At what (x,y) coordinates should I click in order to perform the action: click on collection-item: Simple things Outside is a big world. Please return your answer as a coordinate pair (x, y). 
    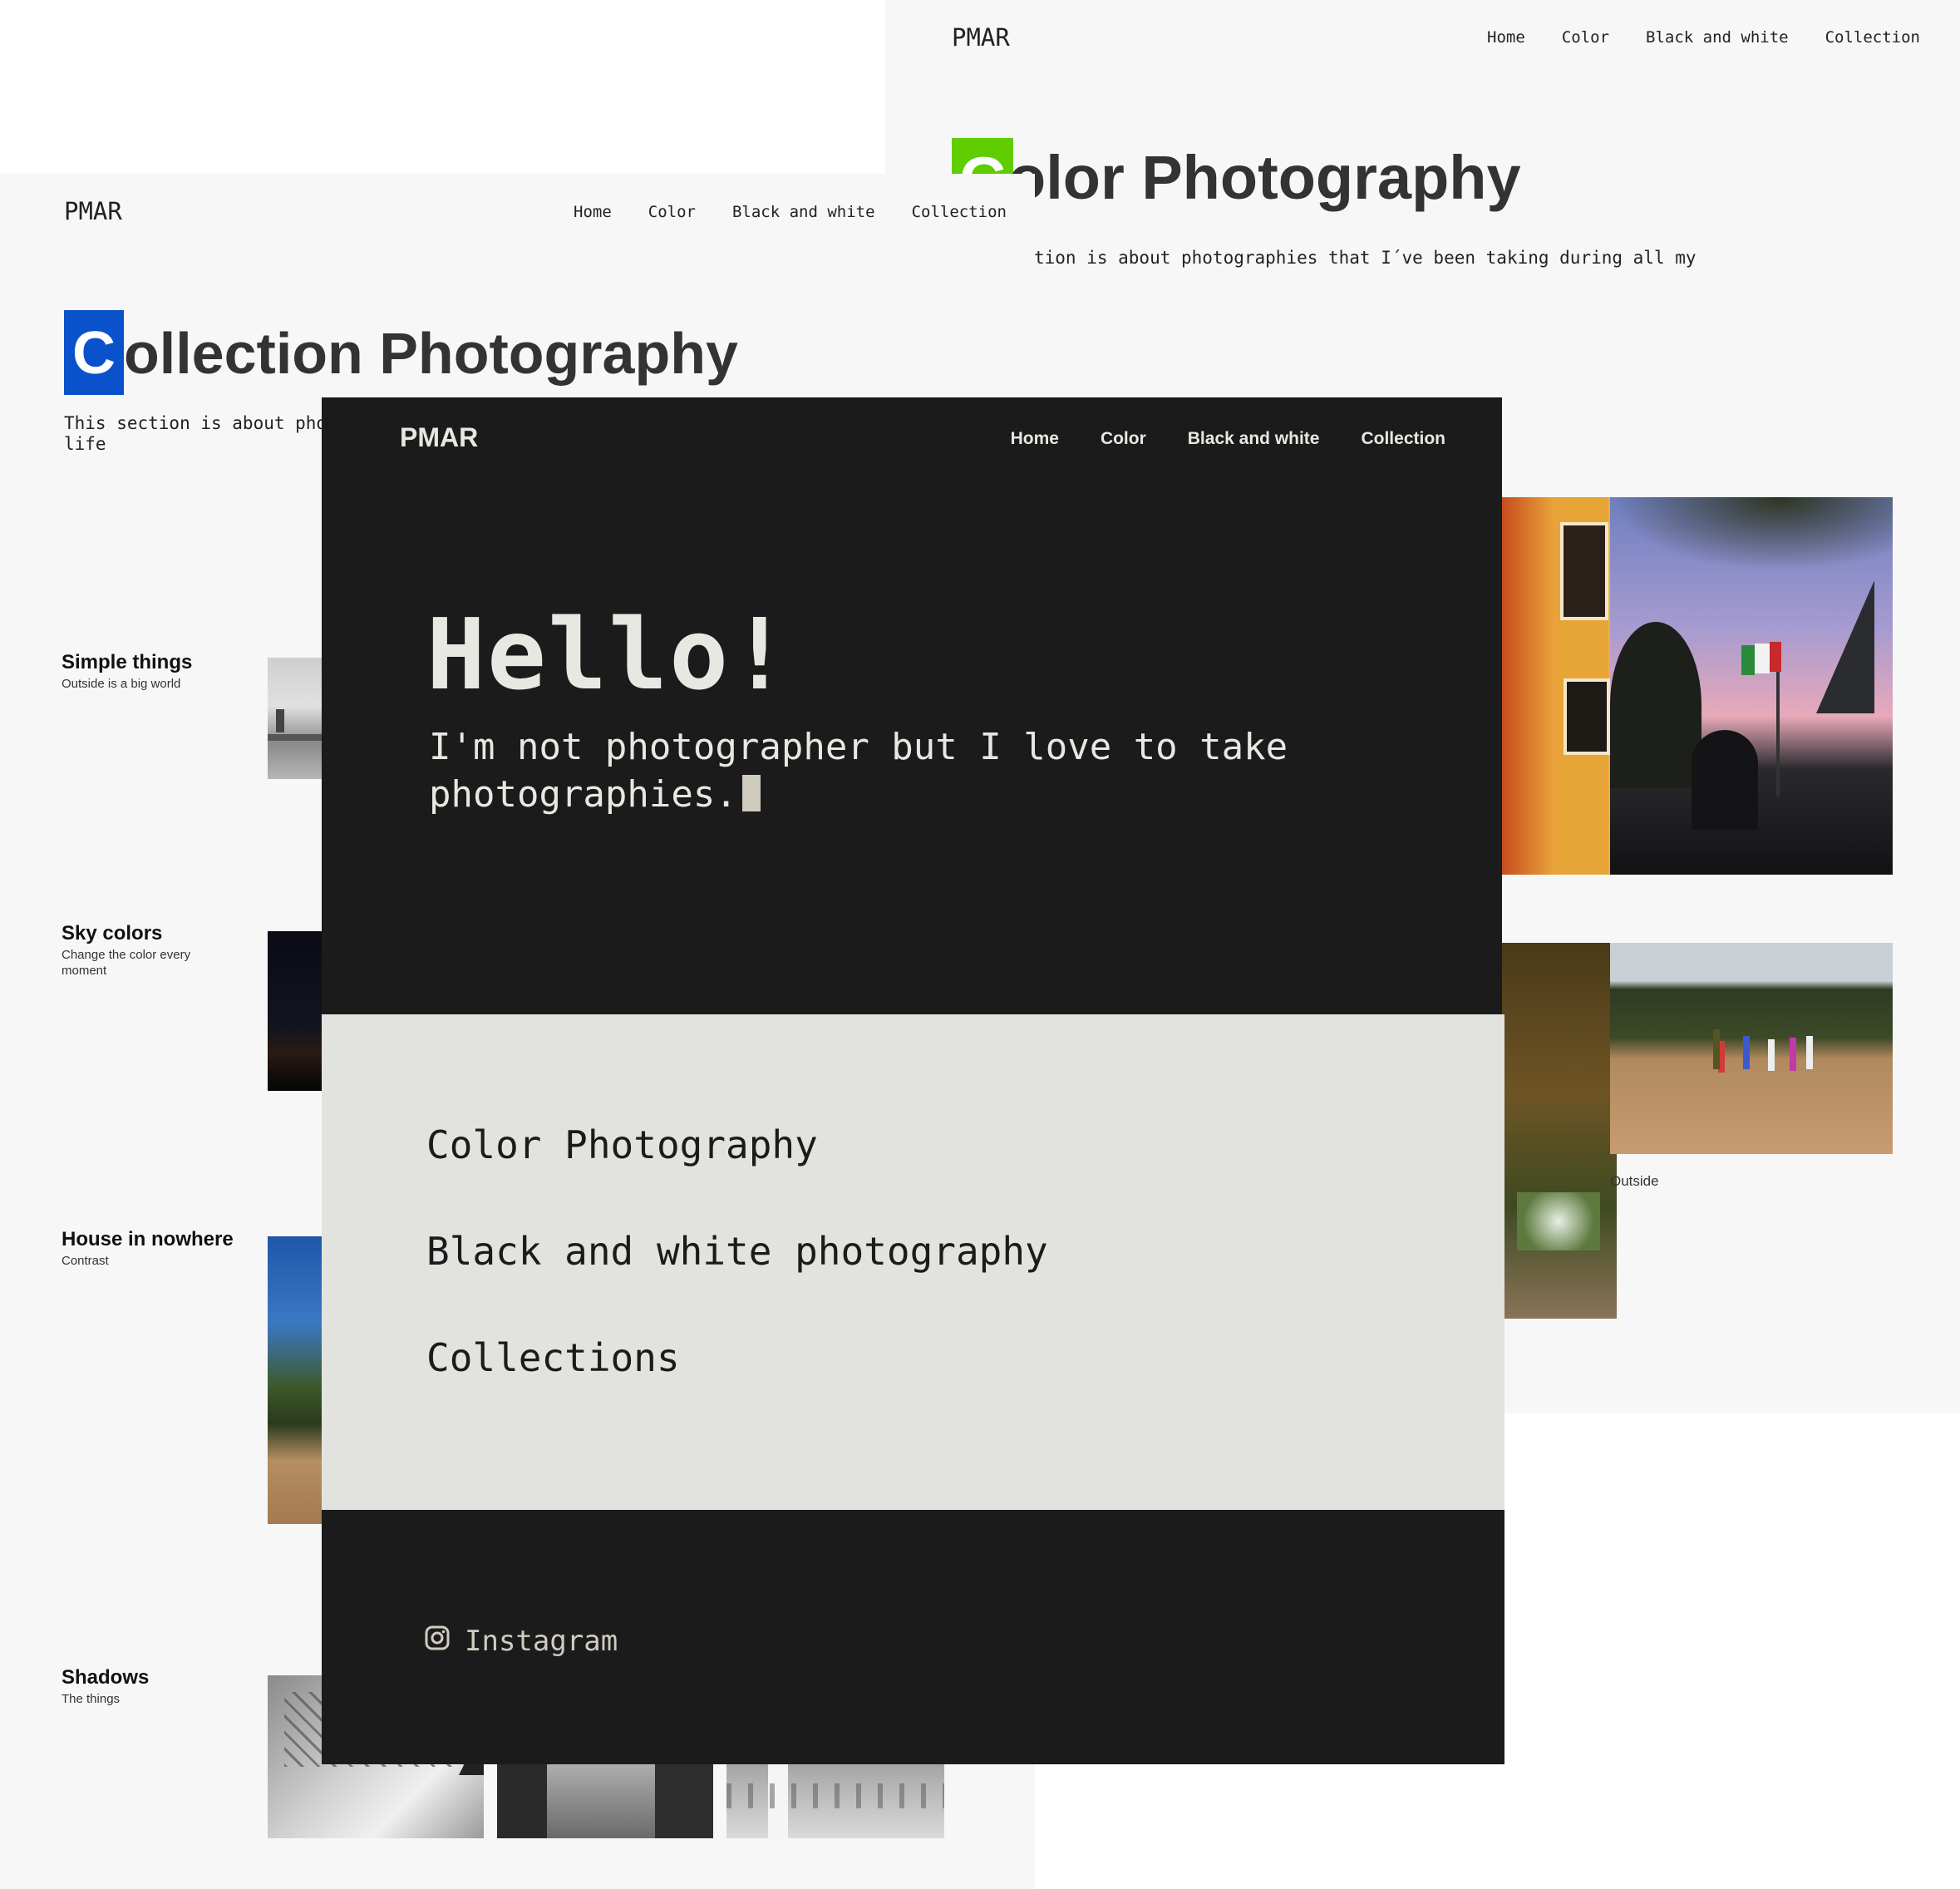
    Looking at the image, I should click on (136, 671).